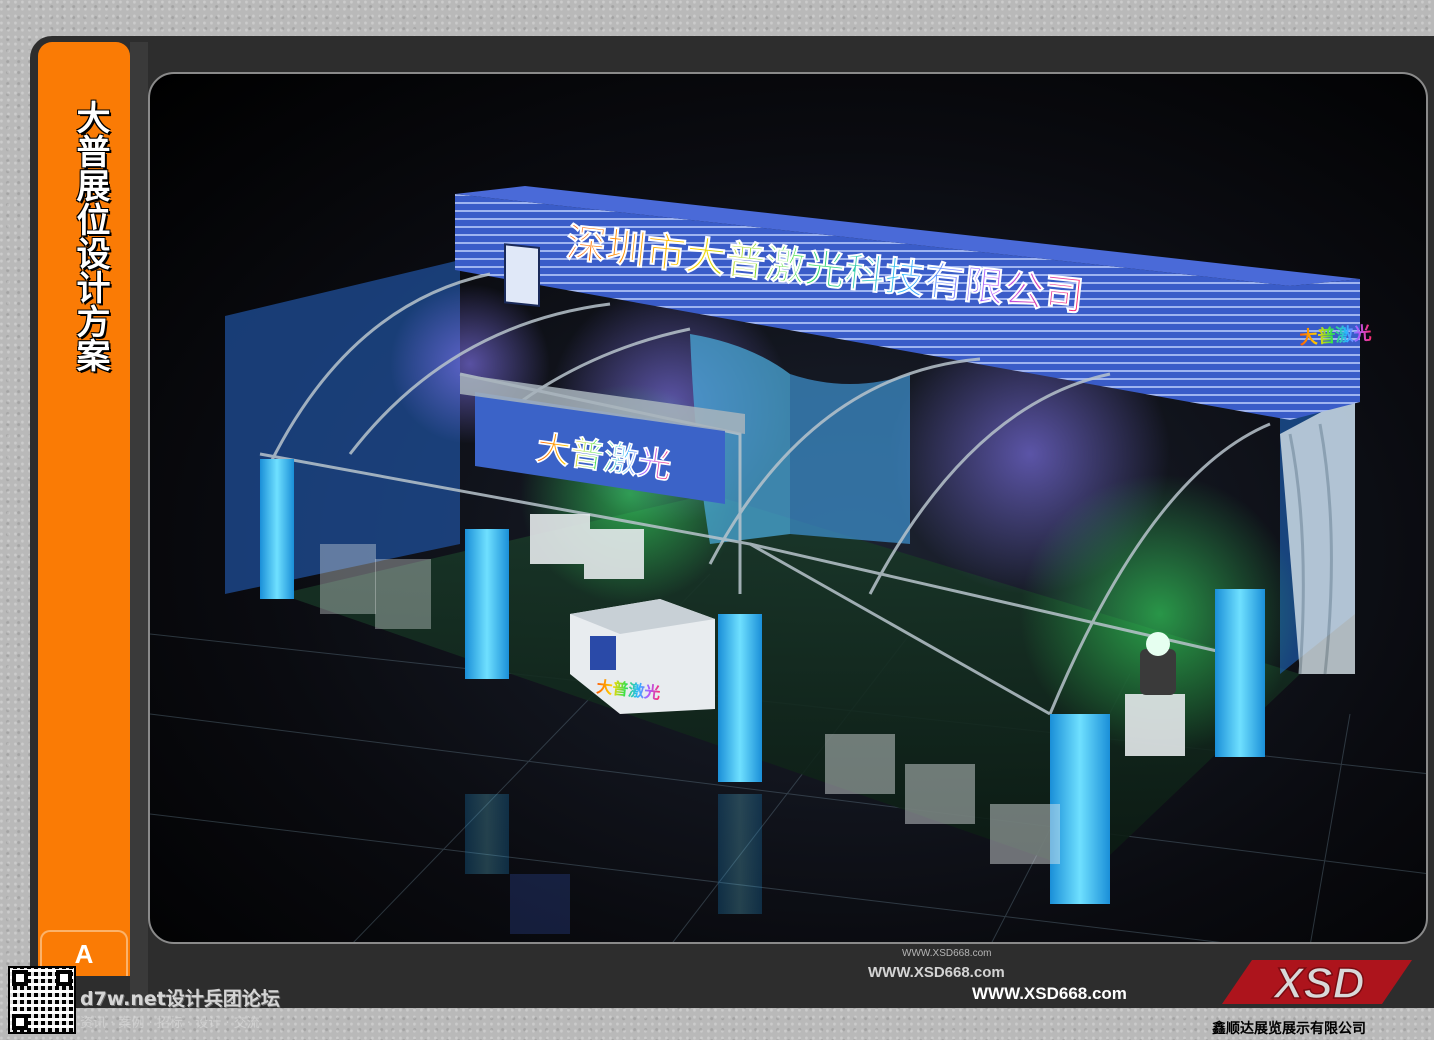  What do you see at coordinates (180, 999) in the screenshot?
I see `forum-watermark: d7w.net设计兵团论坛` at bounding box center [180, 999].